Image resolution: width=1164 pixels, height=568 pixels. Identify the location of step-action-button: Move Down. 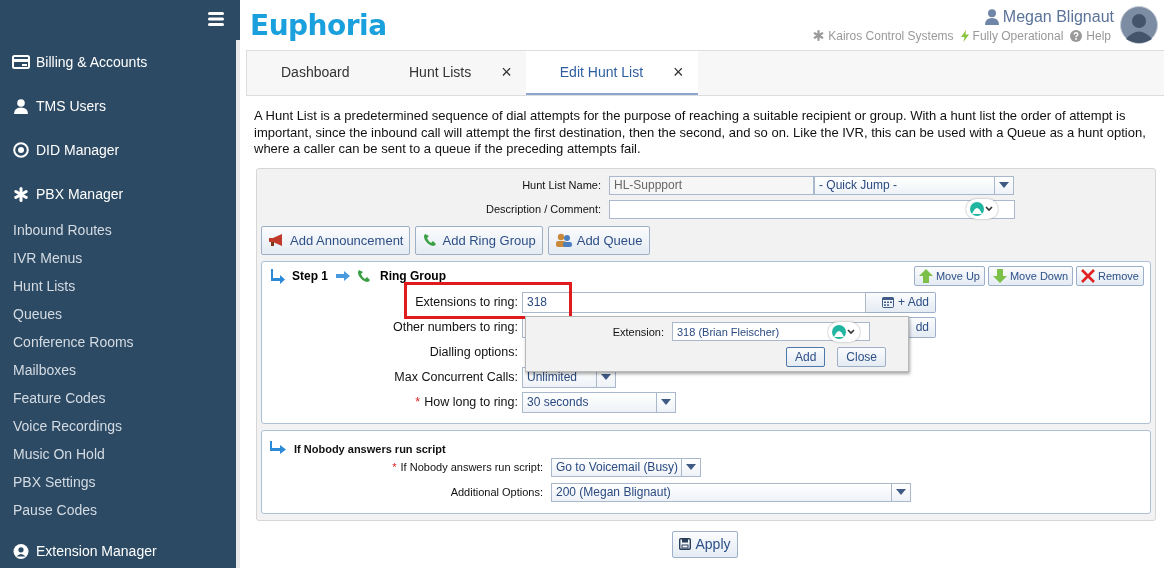
(1030, 275).